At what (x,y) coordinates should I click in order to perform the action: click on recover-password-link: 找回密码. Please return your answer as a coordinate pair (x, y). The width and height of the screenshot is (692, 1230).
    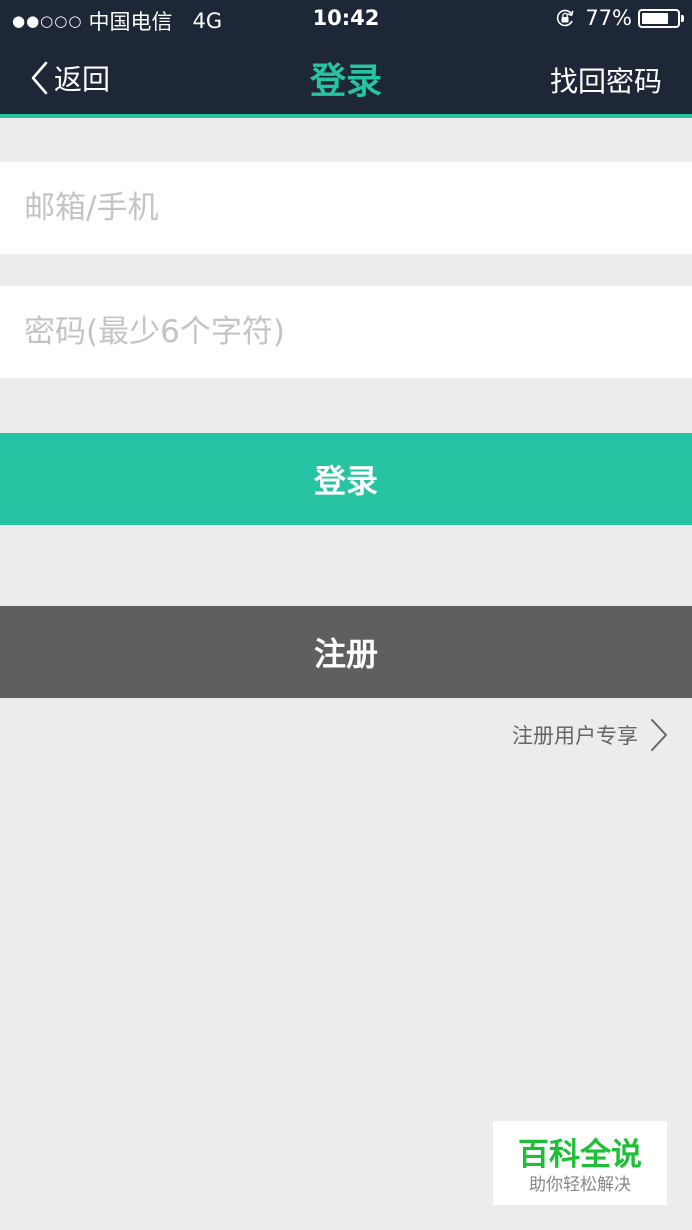
    Looking at the image, I should click on (606, 80).